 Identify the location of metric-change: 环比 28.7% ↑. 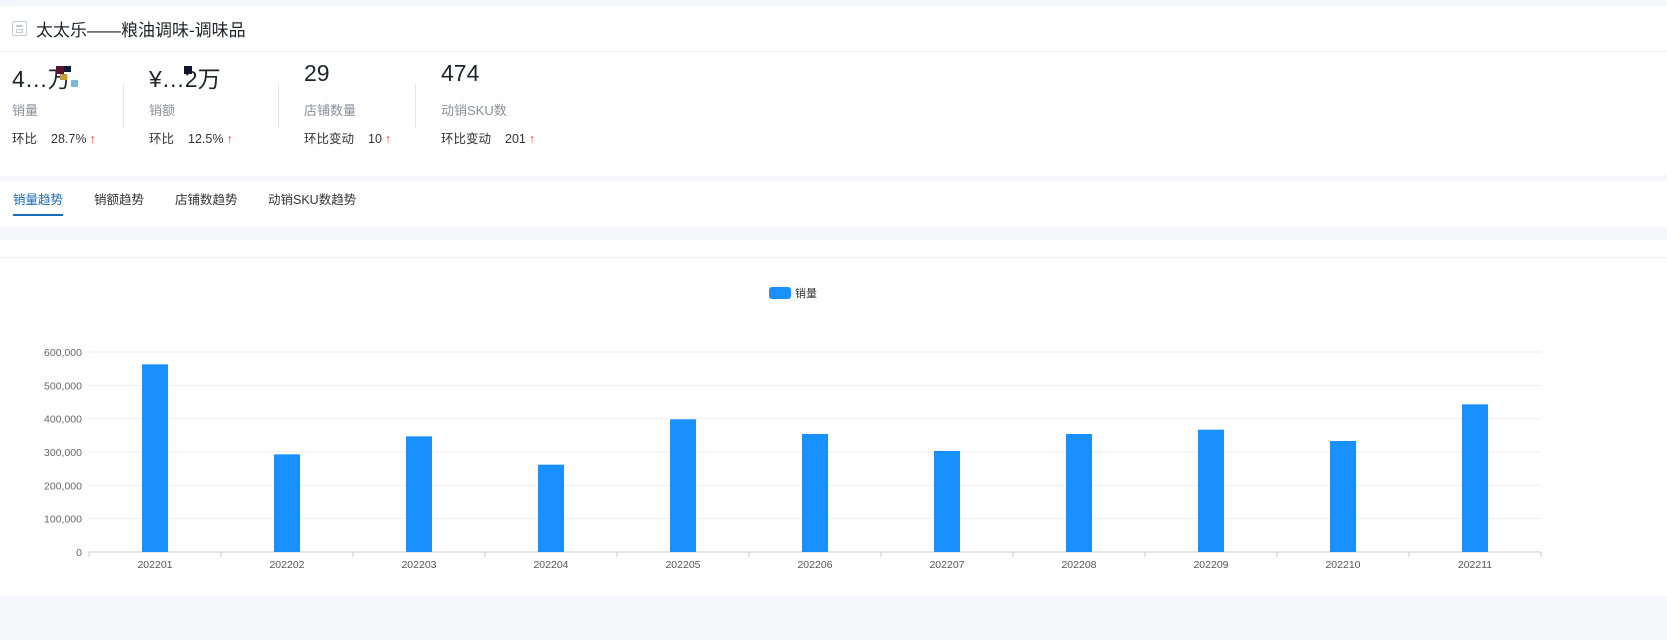
(54, 137).